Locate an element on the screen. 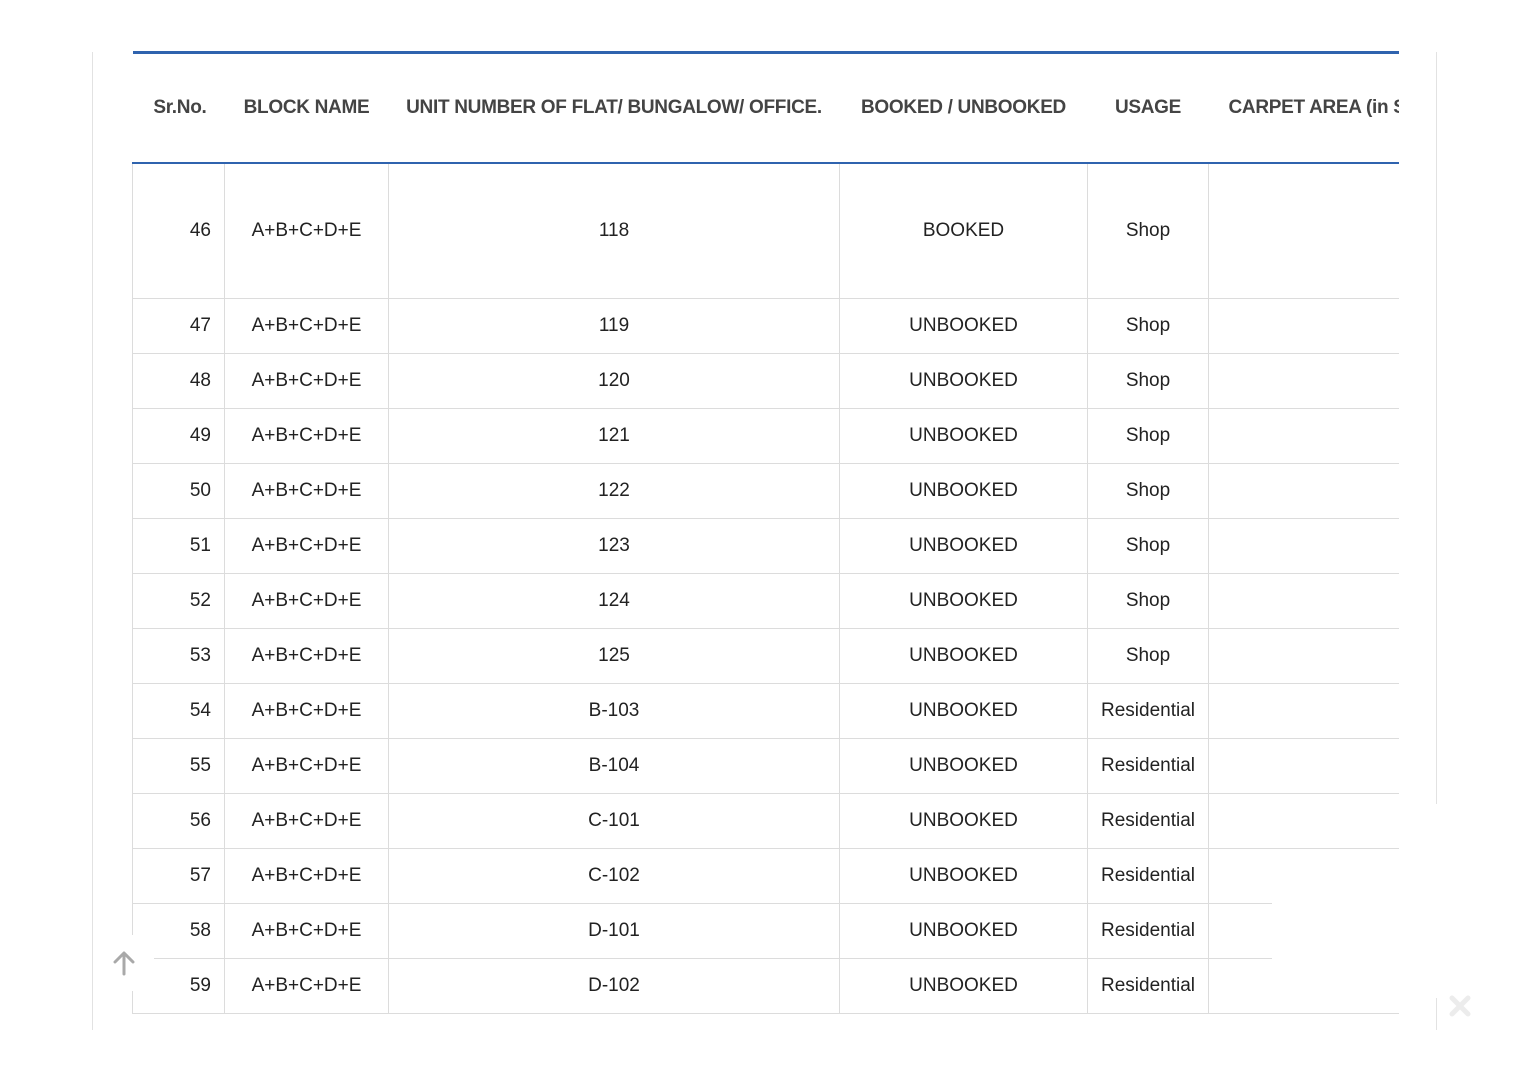 This screenshot has height=1080, width=1528. cell-srno: 51 is located at coordinates (178, 546).